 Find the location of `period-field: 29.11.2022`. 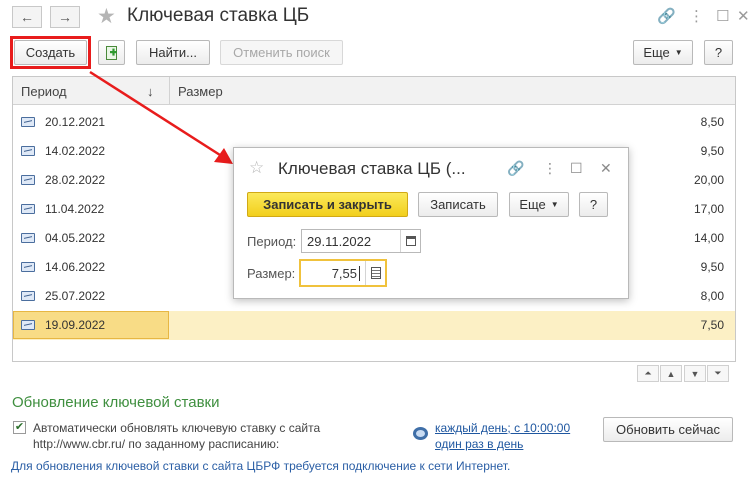

period-field: 29.11.2022 is located at coordinates (361, 241).